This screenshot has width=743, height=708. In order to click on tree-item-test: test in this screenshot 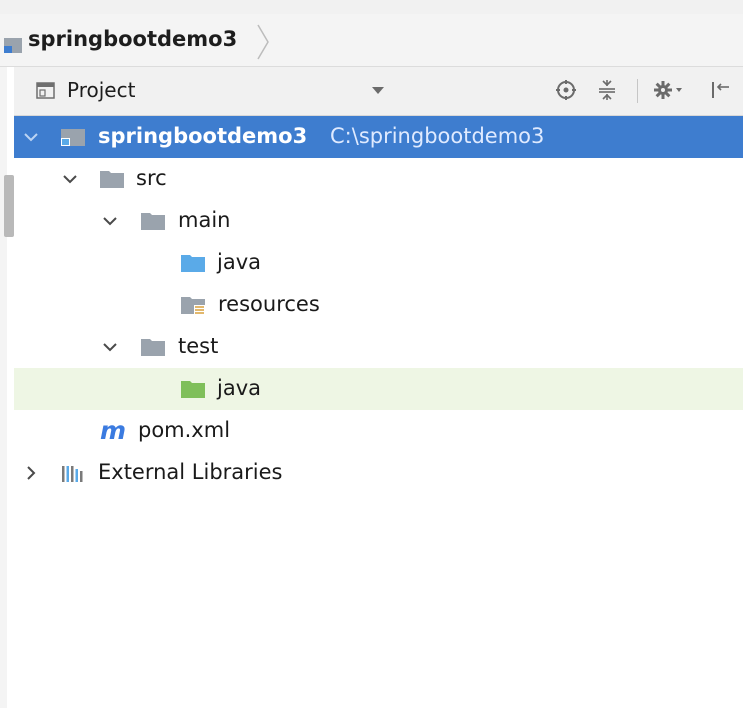, I will do `click(378, 347)`.